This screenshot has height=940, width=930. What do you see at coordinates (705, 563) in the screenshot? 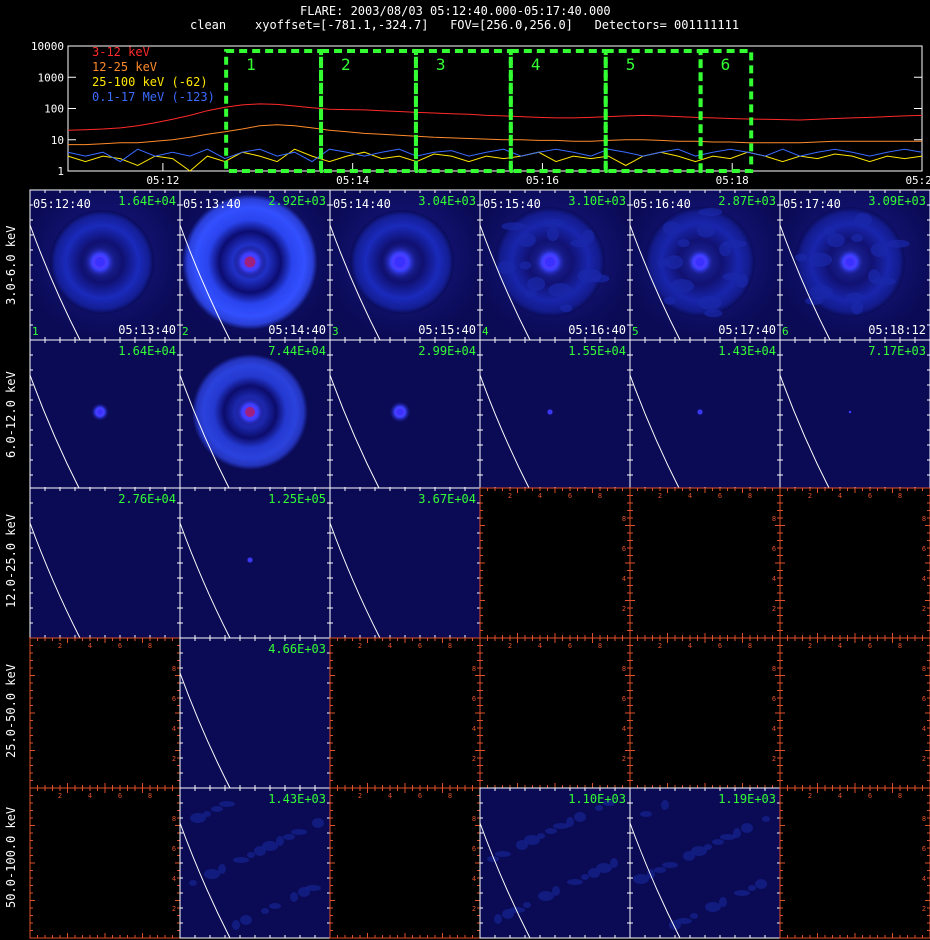
I see `panel-r2-c4: 2 2 4 4 6 6 8 8` at bounding box center [705, 563].